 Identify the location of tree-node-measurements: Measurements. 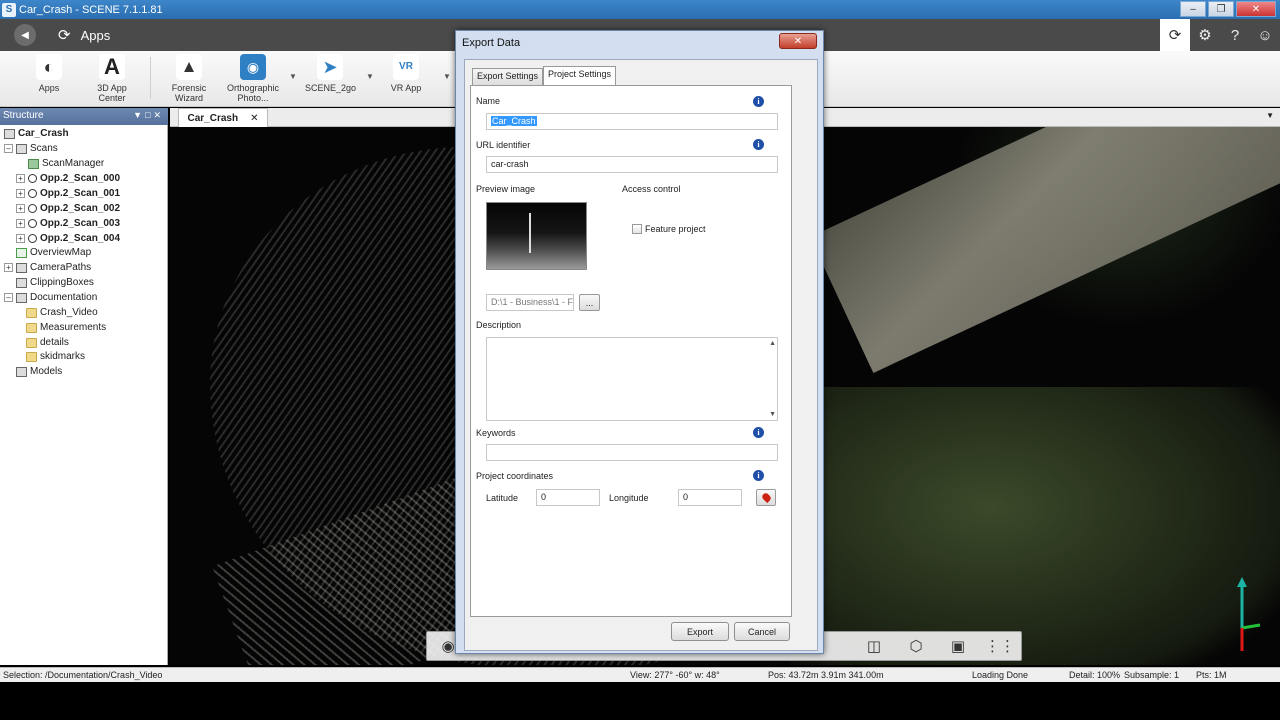
(66, 327).